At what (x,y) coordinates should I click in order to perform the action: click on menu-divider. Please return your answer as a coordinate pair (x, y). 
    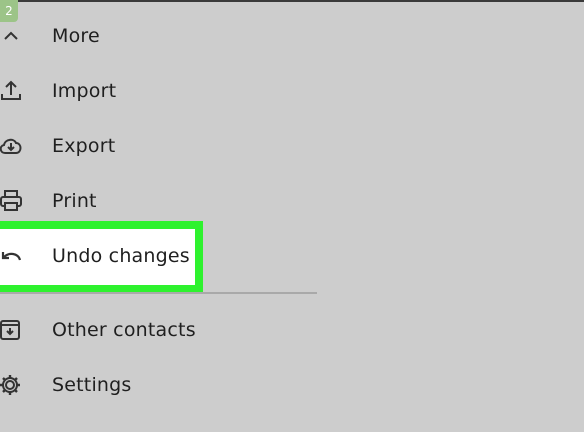
    Looking at the image, I should click on (158, 293).